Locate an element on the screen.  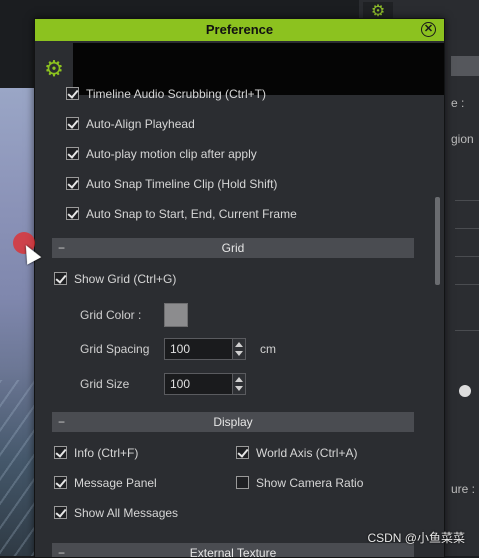
close-icon: ✕ is located at coordinates (428, 29).